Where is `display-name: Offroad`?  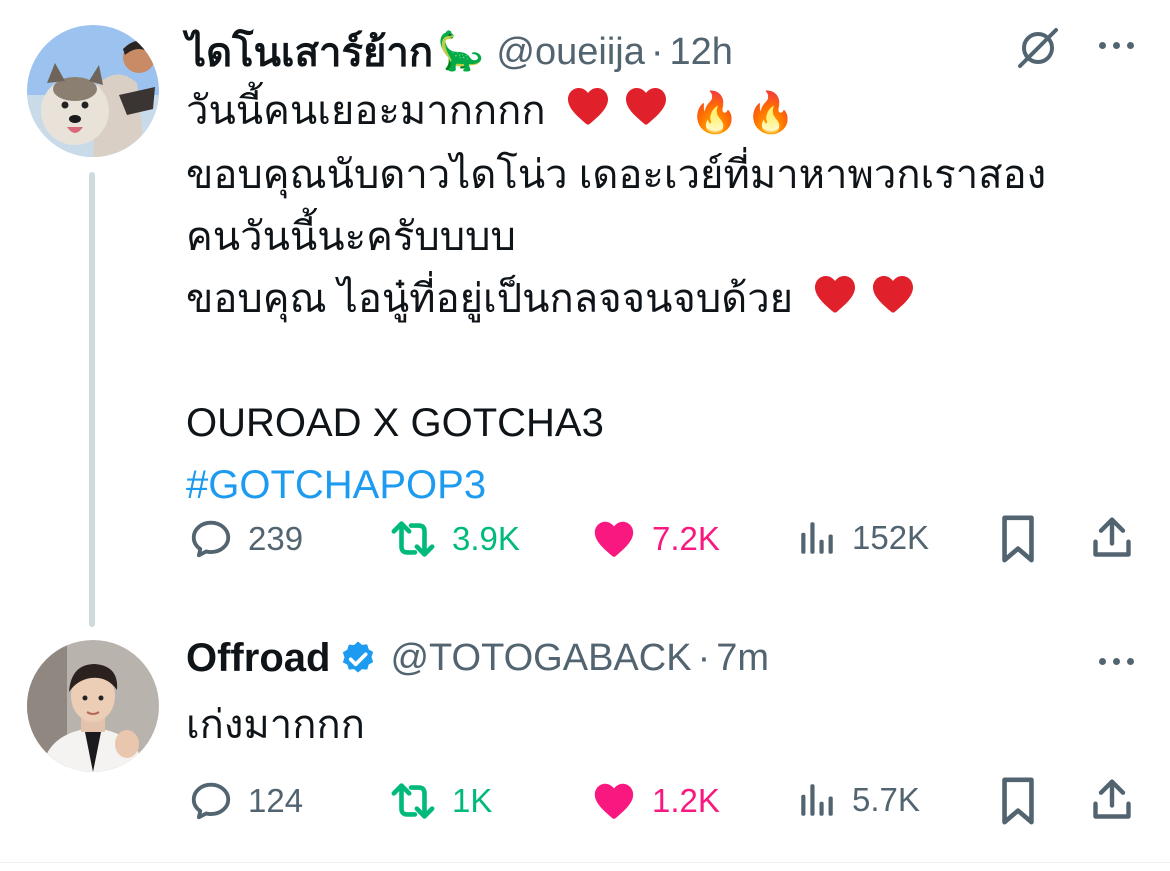
display-name: Offroad is located at coordinates (258, 658).